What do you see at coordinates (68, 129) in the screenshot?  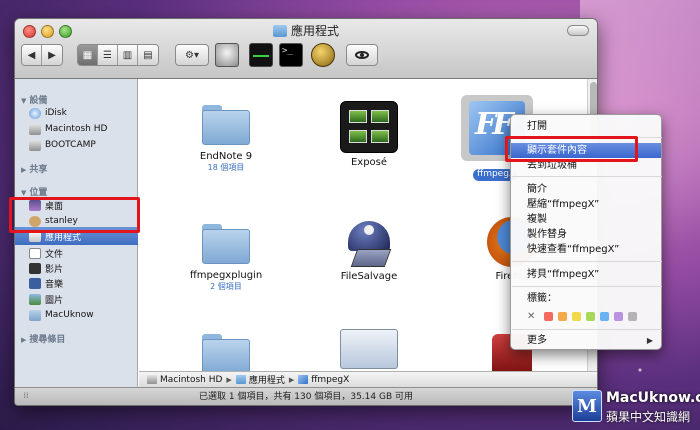 I see `sidebar-item-macintosh-hd: Macintosh HD` at bounding box center [68, 129].